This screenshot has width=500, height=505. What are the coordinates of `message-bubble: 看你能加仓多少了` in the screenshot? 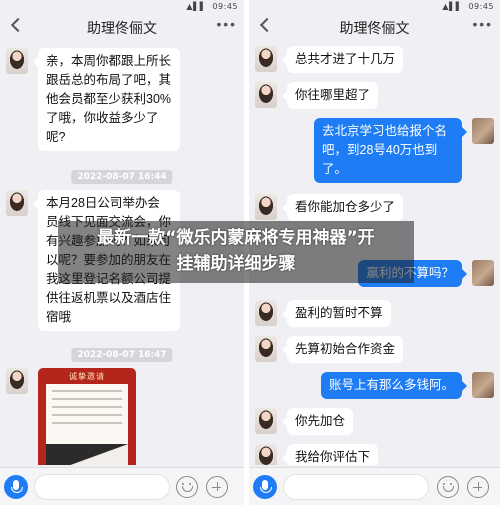 It's located at (342, 207).